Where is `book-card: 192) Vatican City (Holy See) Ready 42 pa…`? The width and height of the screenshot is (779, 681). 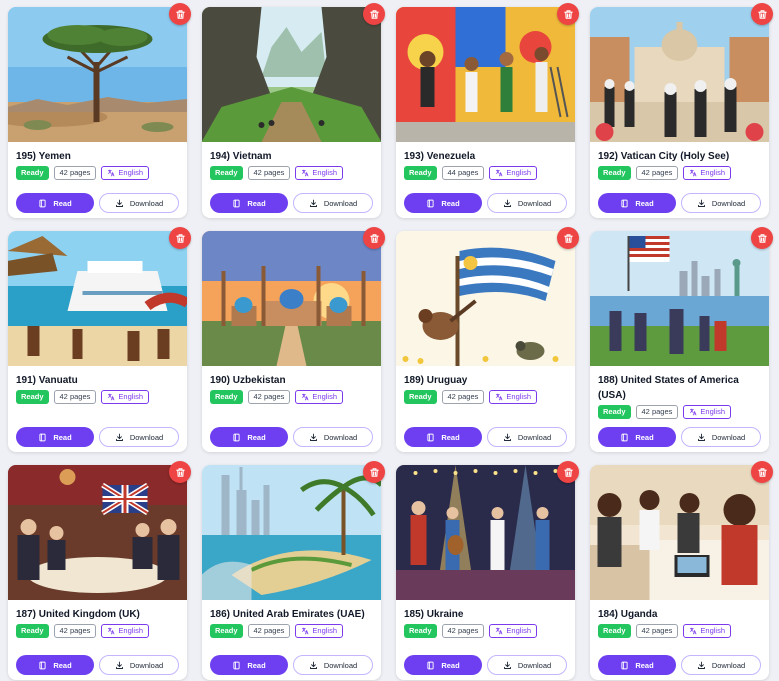
book-card: 192) Vatican City (Holy See) Ready 42 pa… is located at coordinates (681, 110).